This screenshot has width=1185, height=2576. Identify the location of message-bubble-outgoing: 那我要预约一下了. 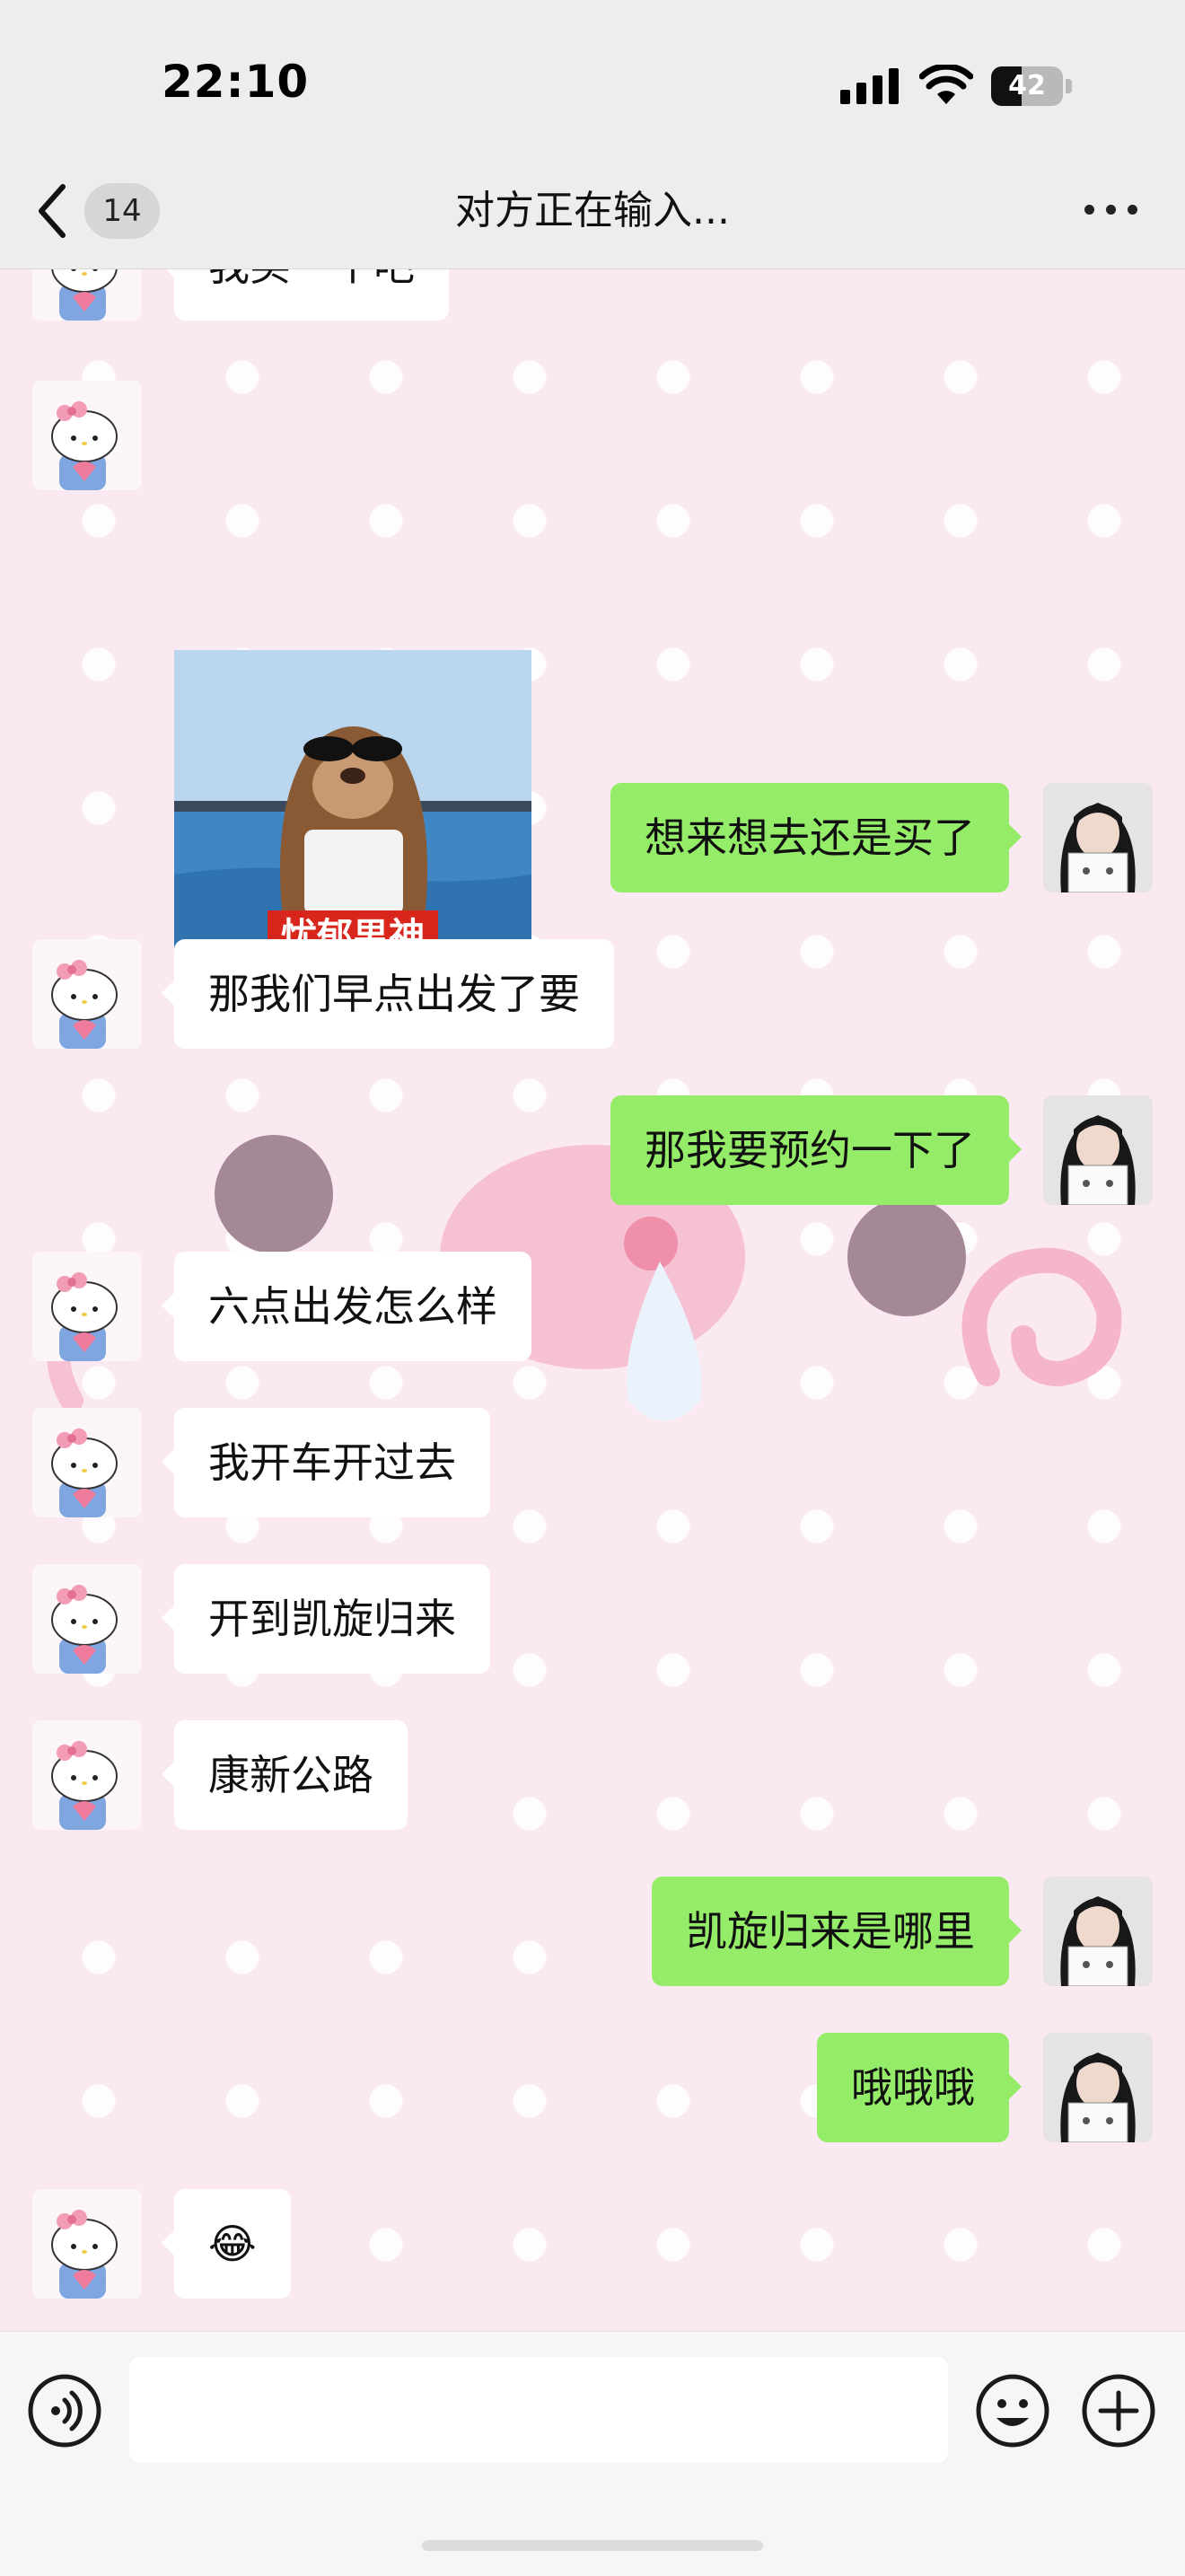
(816, 1150).